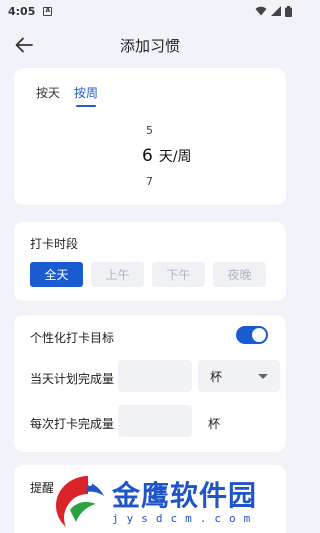  I want to click on back-button, so click(24, 45).